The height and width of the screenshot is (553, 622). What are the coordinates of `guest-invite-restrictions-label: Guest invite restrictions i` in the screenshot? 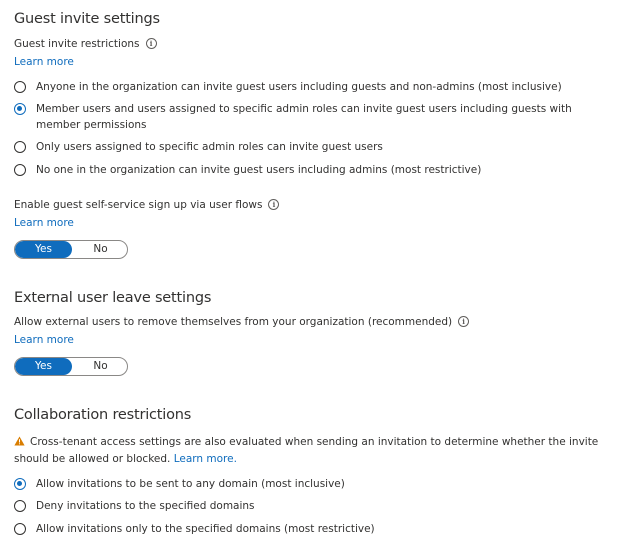 It's located at (85, 44).